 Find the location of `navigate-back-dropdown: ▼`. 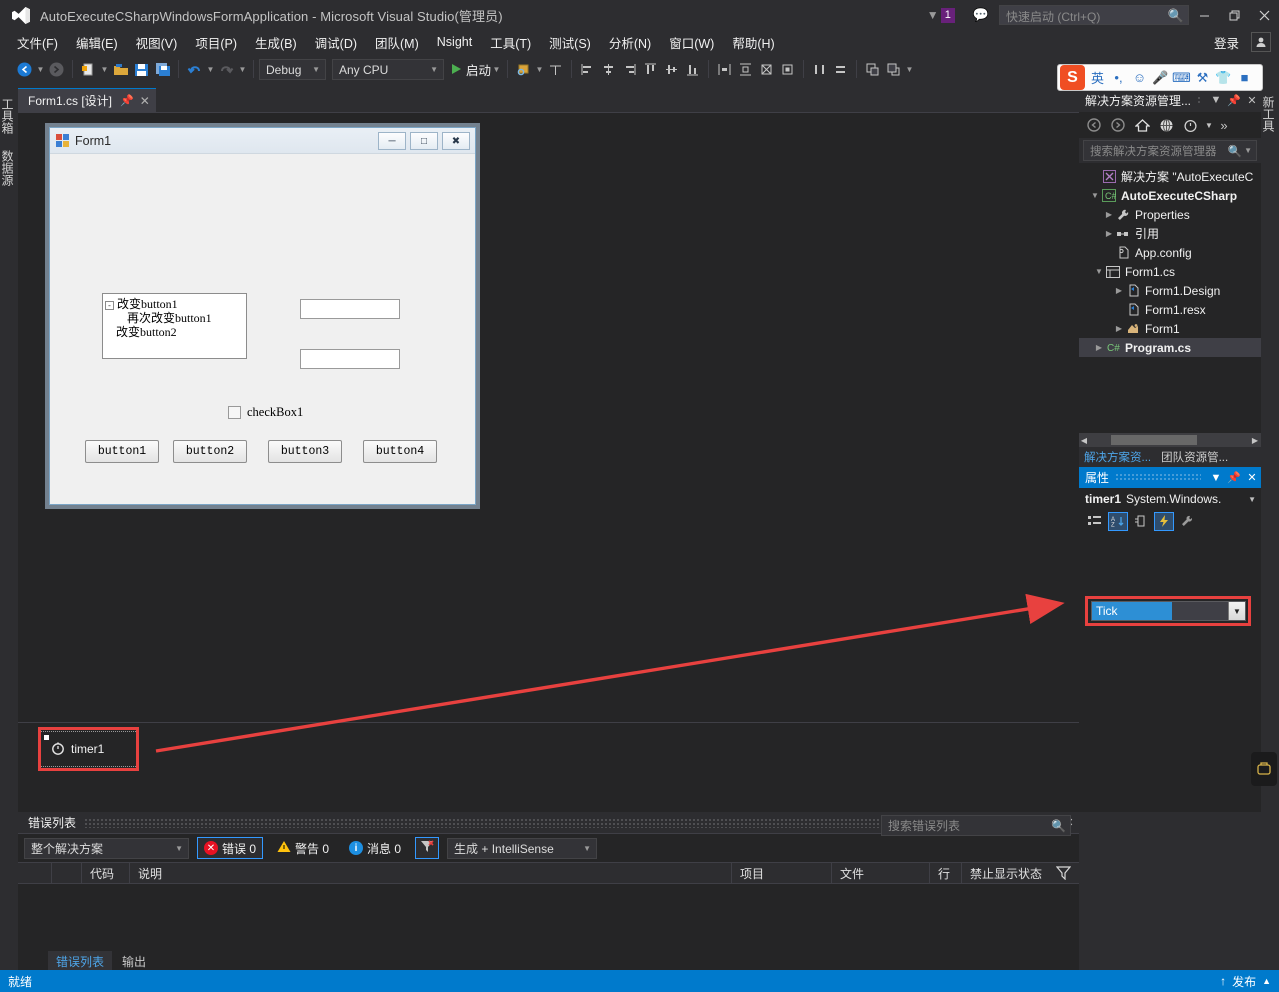

navigate-back-dropdown: ▼ is located at coordinates (40, 69).